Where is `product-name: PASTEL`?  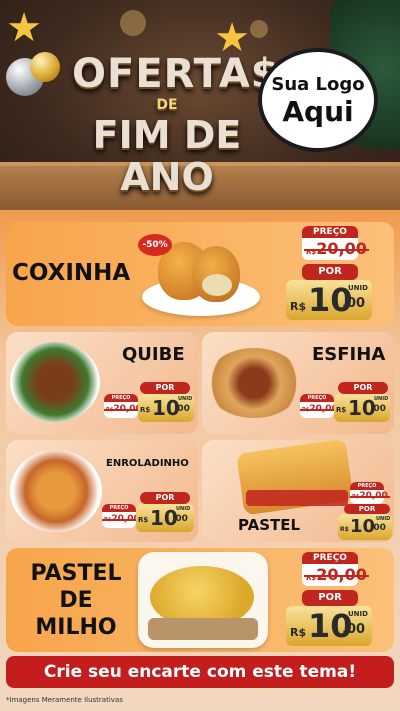 product-name: PASTEL is located at coordinates (269, 525).